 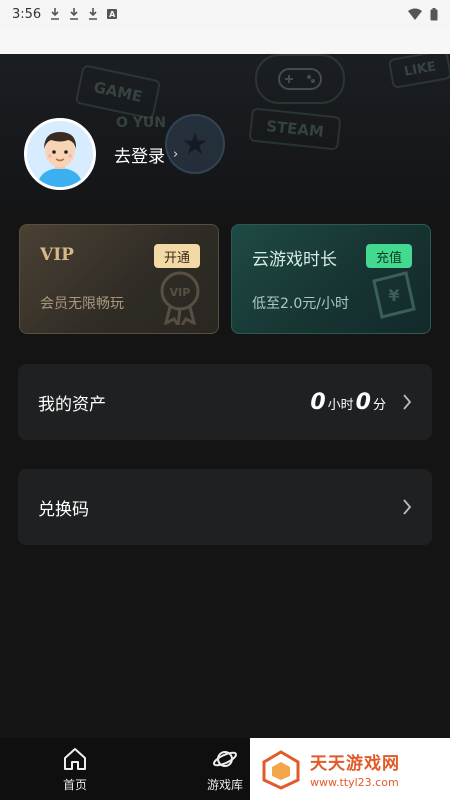 What do you see at coordinates (415, 14) in the screenshot?
I see `wifi-icon` at bounding box center [415, 14].